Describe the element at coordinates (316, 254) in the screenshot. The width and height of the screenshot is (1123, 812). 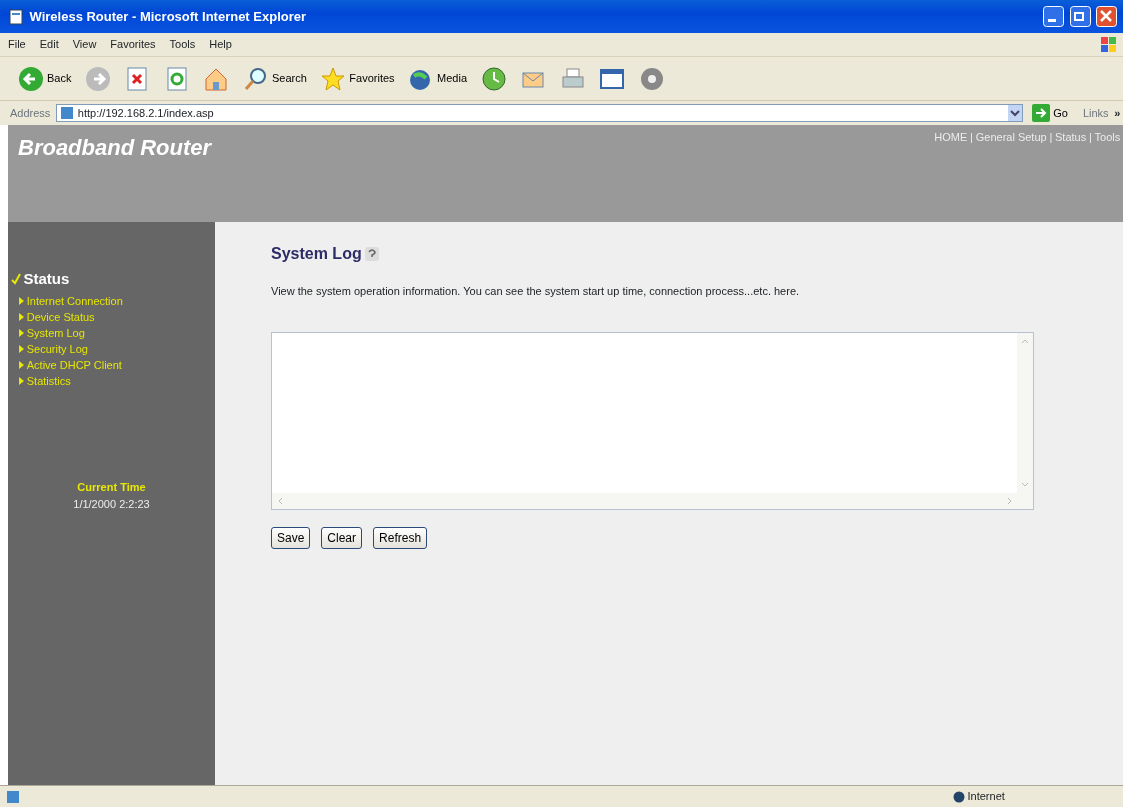
I see `page-title: System Log` at that location.